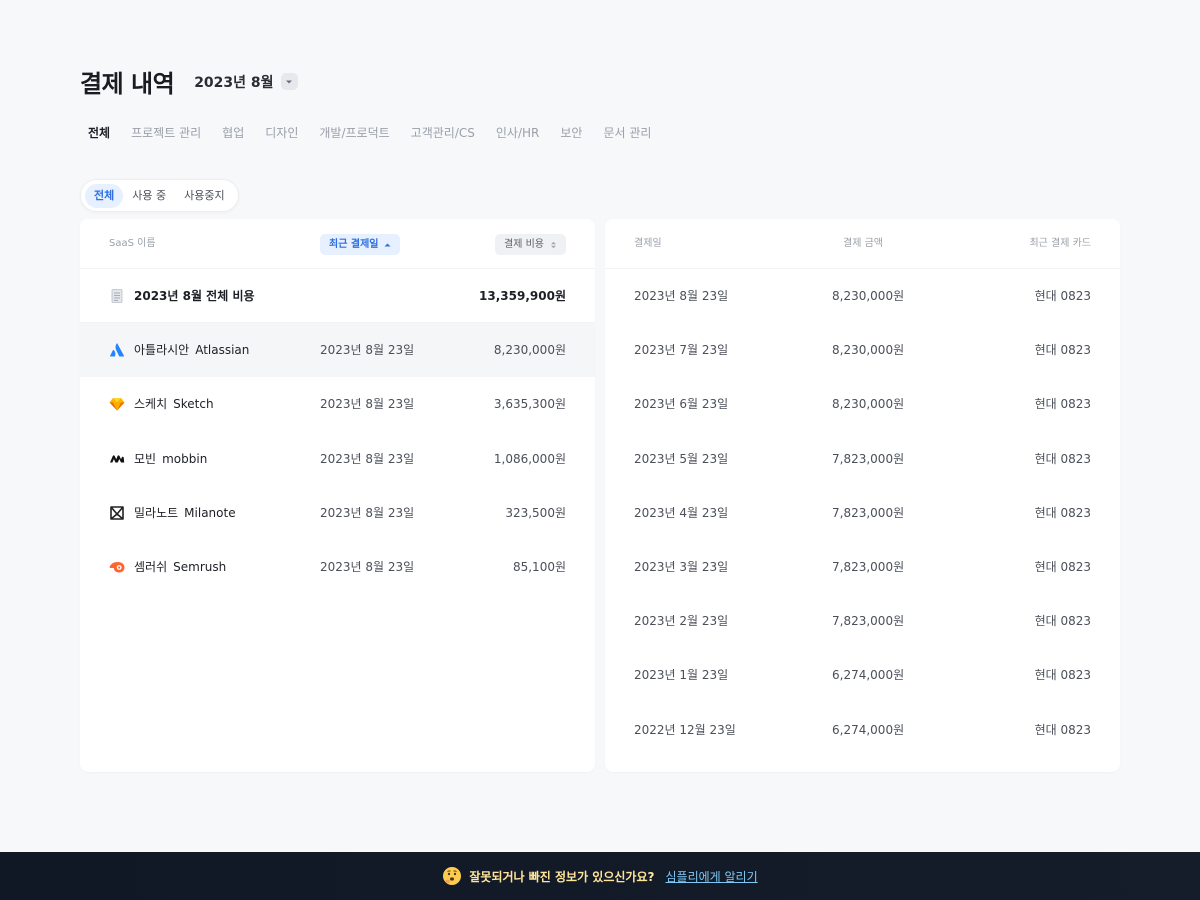 The height and width of the screenshot is (900, 1200). What do you see at coordinates (681, 404) in the screenshot?
I see `payment-date: 2023년 6월 23일` at bounding box center [681, 404].